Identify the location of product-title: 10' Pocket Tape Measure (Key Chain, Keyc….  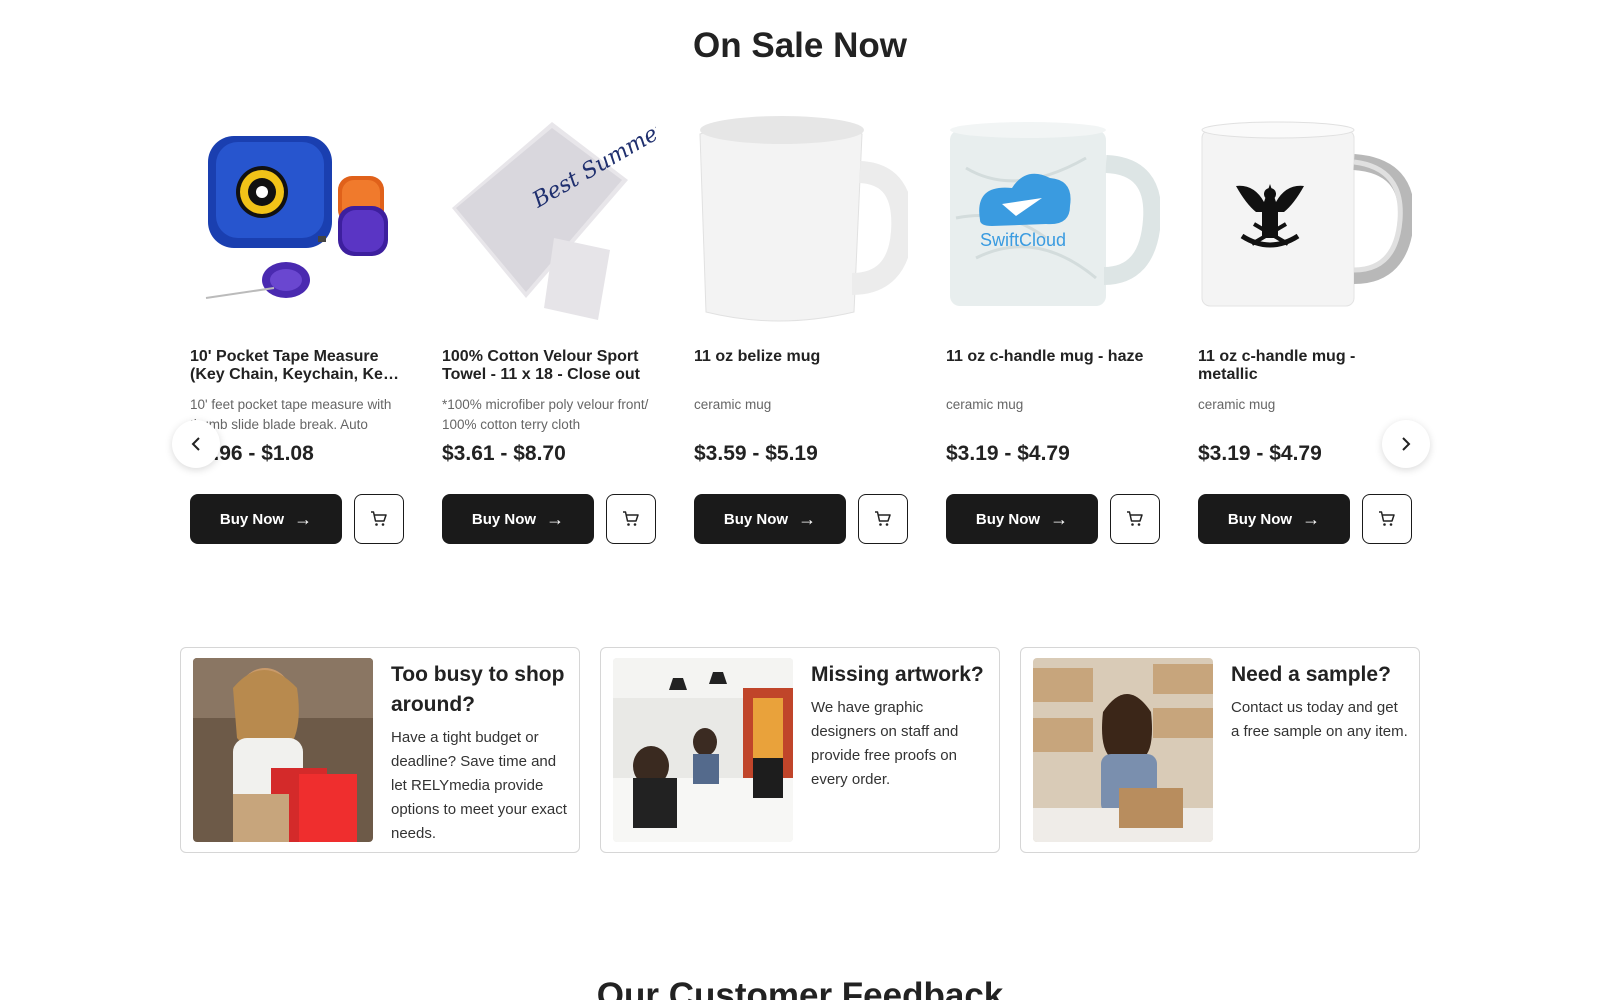
(297, 366).